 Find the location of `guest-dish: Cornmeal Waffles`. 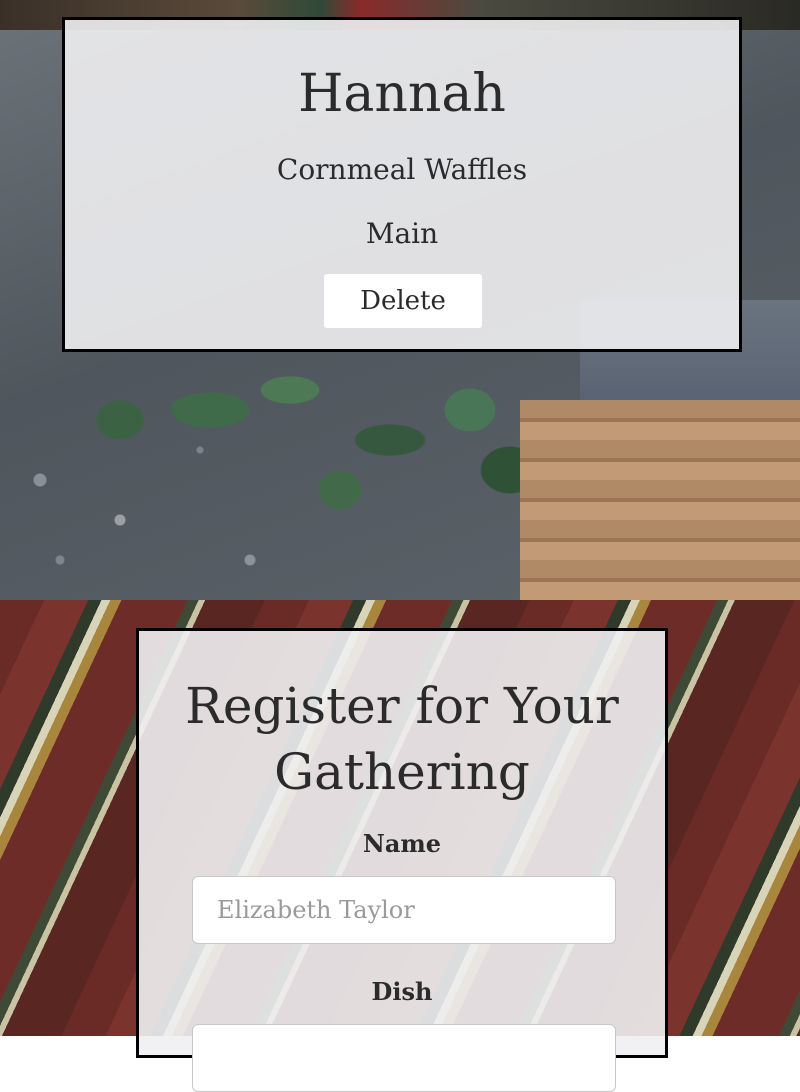

guest-dish: Cornmeal Waffles is located at coordinates (402, 169).